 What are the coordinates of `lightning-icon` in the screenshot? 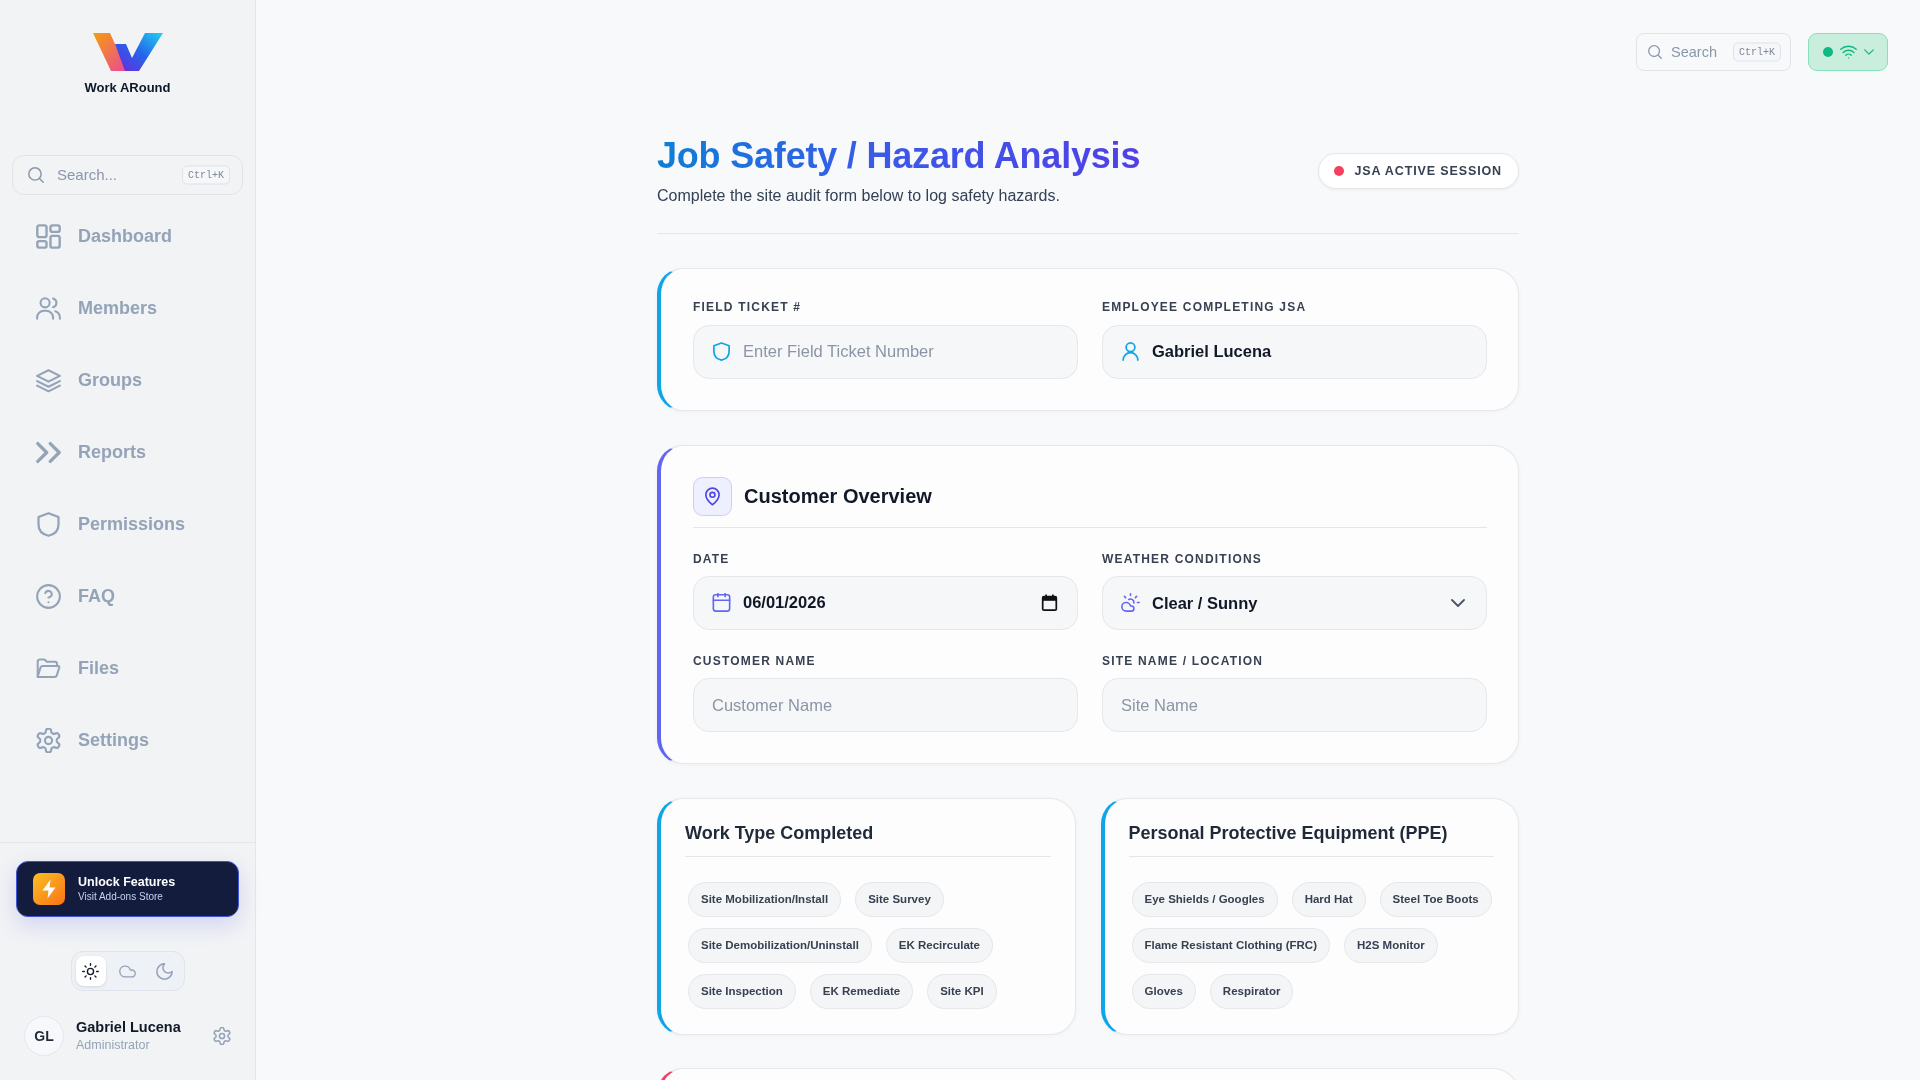 It's located at (49, 889).